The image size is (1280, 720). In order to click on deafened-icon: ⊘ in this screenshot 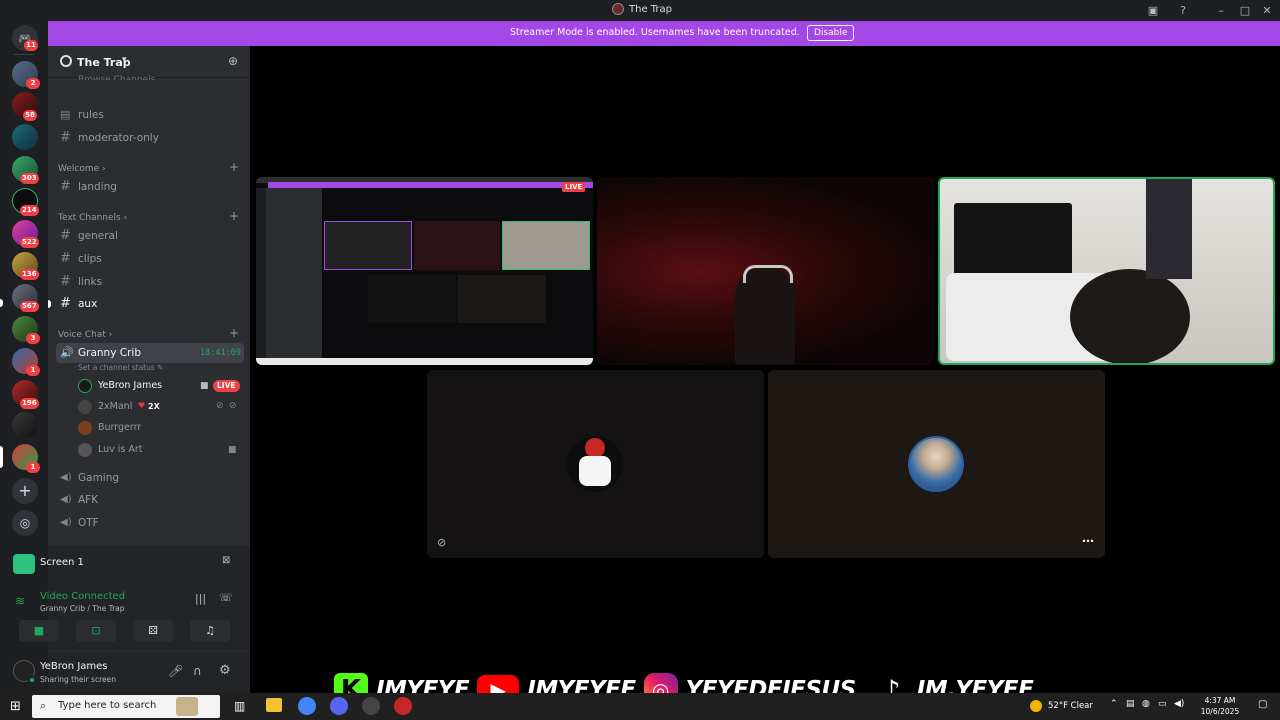, I will do `click(233, 406)`.